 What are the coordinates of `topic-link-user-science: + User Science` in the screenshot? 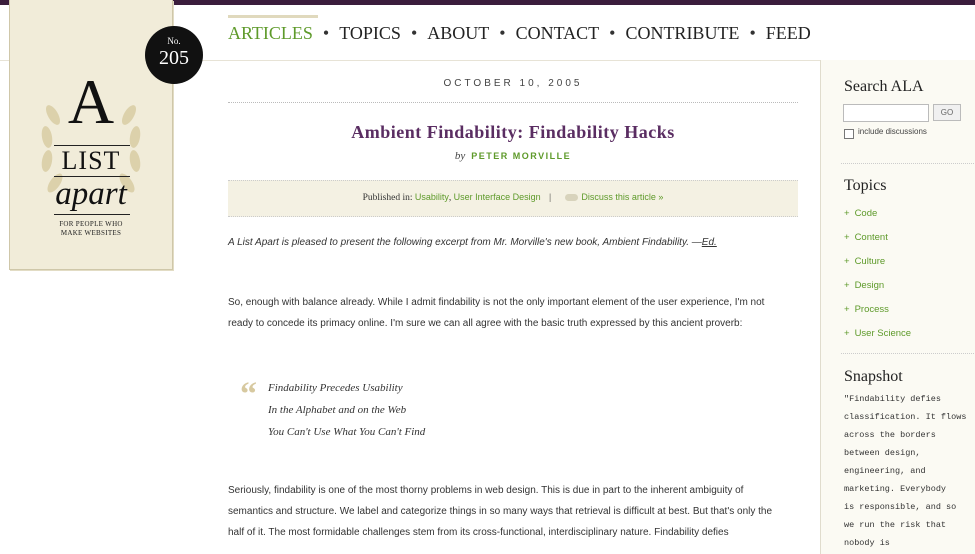 It's located at (877, 333).